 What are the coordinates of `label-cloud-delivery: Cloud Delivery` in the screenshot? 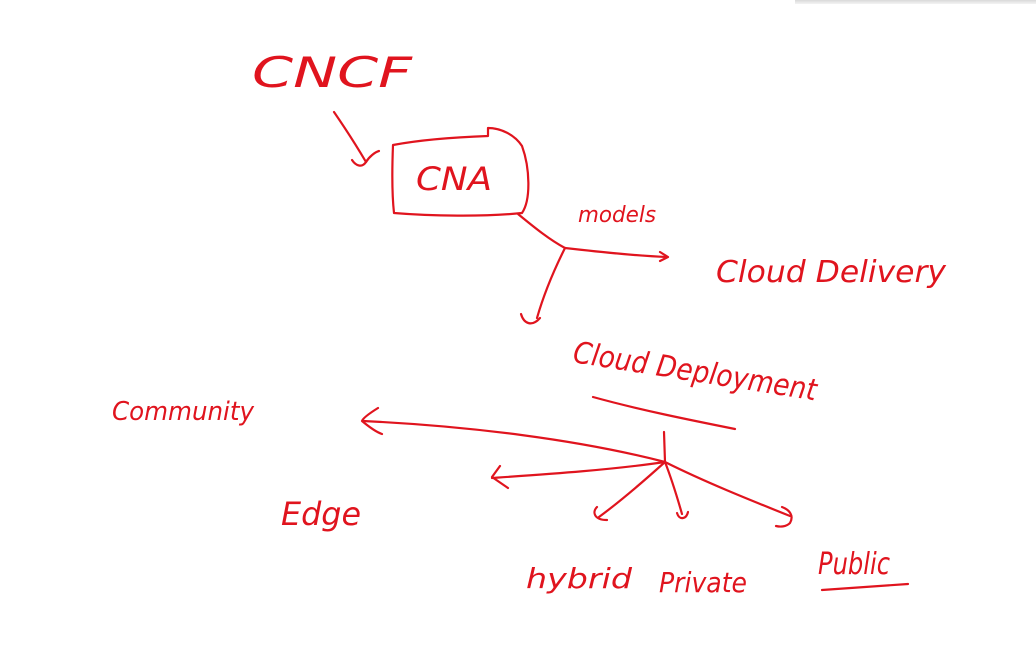 It's located at (831, 272).